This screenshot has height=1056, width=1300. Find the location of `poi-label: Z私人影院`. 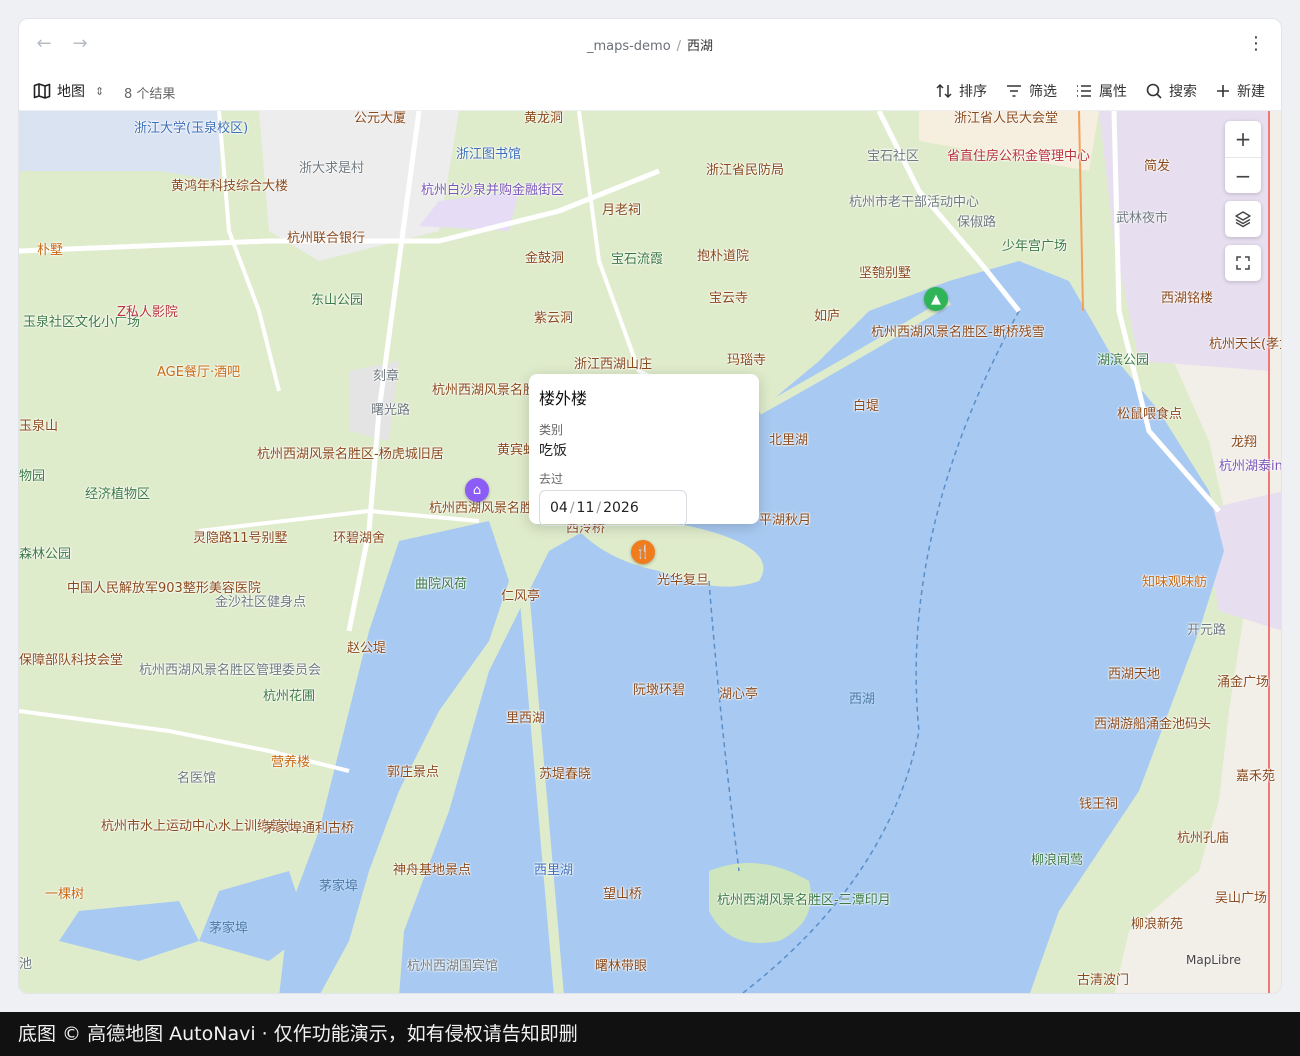

poi-label: Z私人影院 is located at coordinates (147, 313).